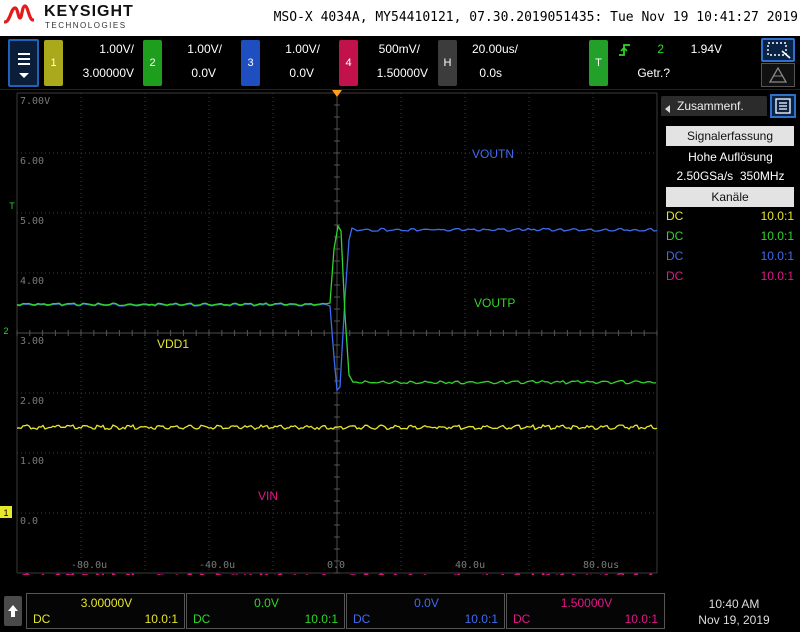 Image resolution: width=800 pixels, height=632 pixels. I want to click on channel-2-coupling: DC, so click(675, 236).